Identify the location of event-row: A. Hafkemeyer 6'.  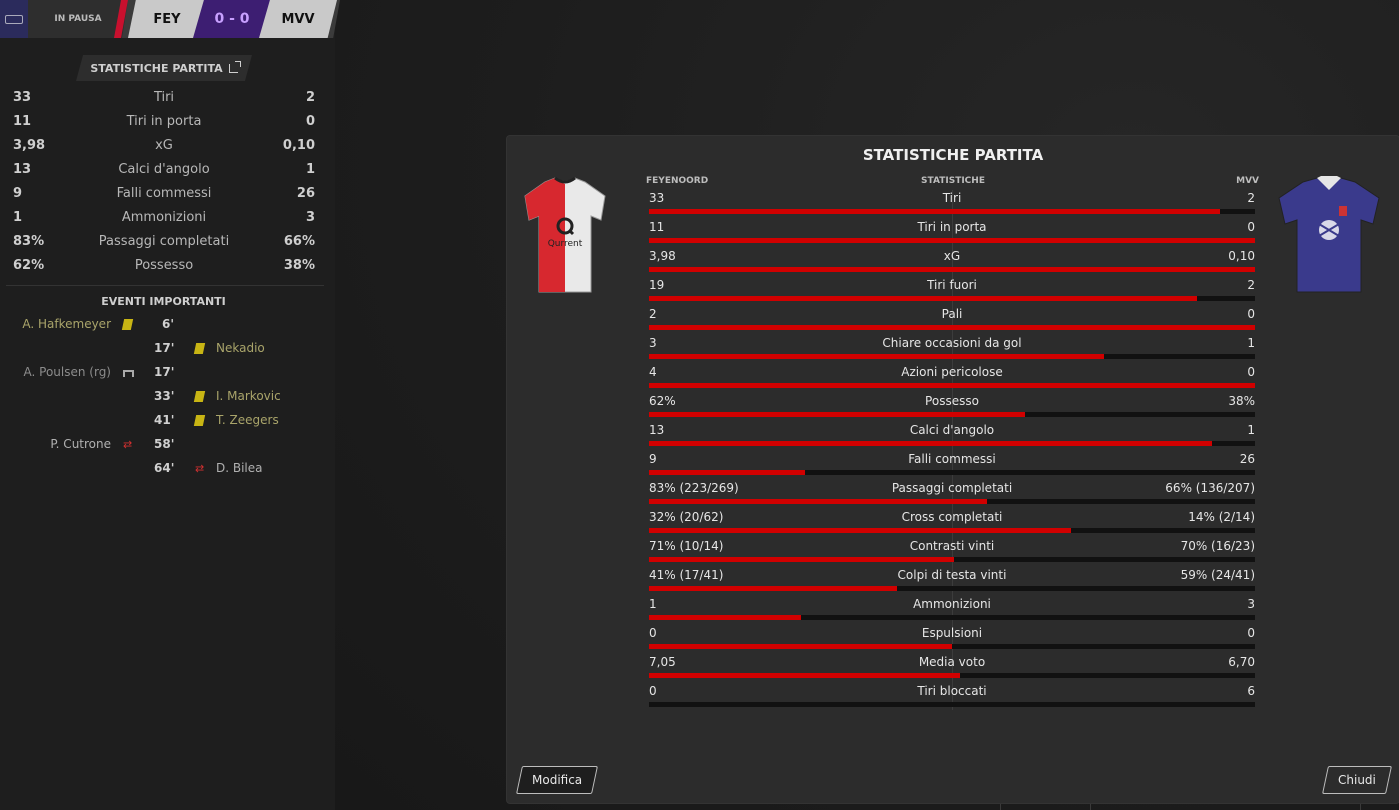
(165, 325).